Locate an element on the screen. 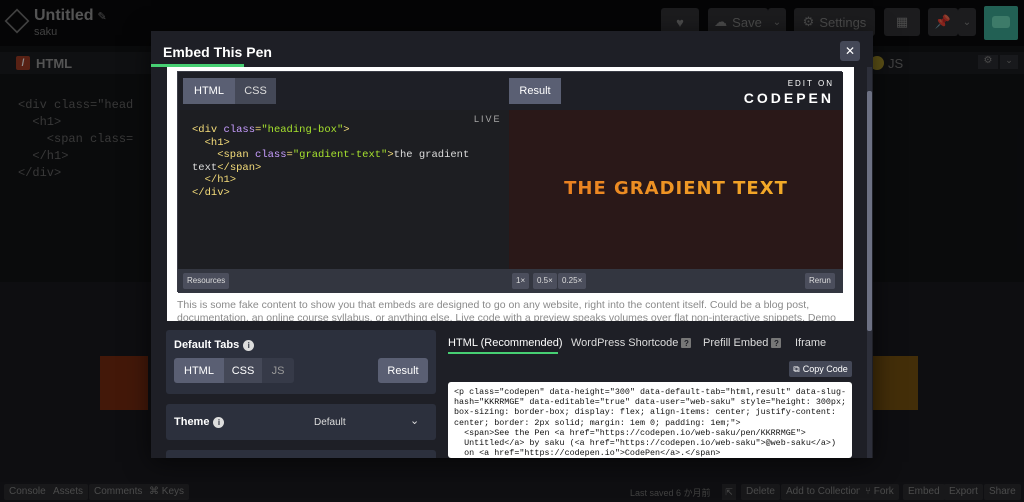 Image resolution: width=1024 pixels, height=502 pixels. embed-header: HTML CSS Result EDIT ON CODEPEN is located at coordinates (510, 91).